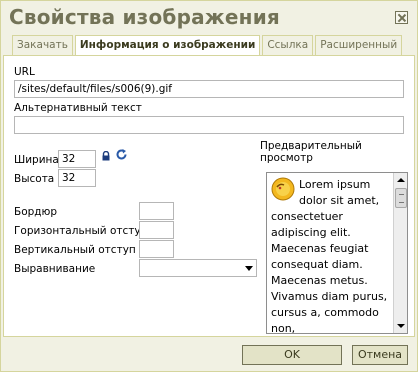 Image resolution: width=418 pixels, height=372 pixels. Describe the element at coordinates (55, 269) in the screenshot. I see `align-label: Выравнивание` at that location.